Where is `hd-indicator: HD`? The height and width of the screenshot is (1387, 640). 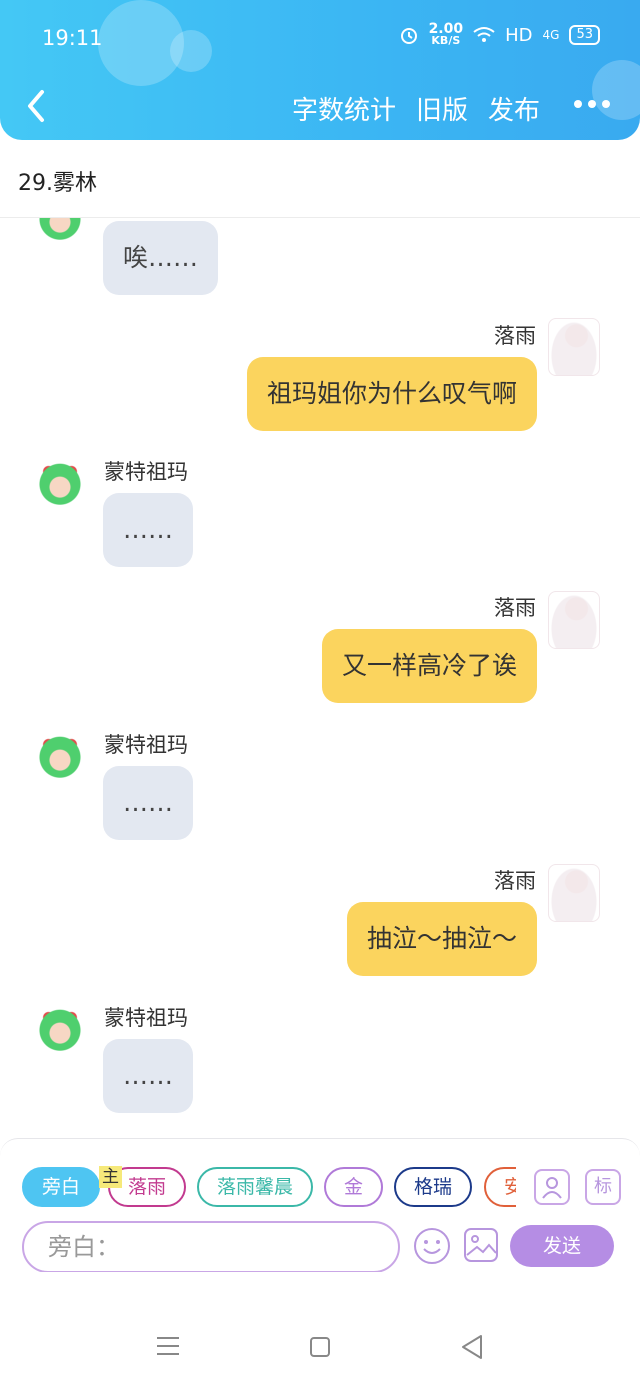 hd-indicator: HD is located at coordinates (519, 35).